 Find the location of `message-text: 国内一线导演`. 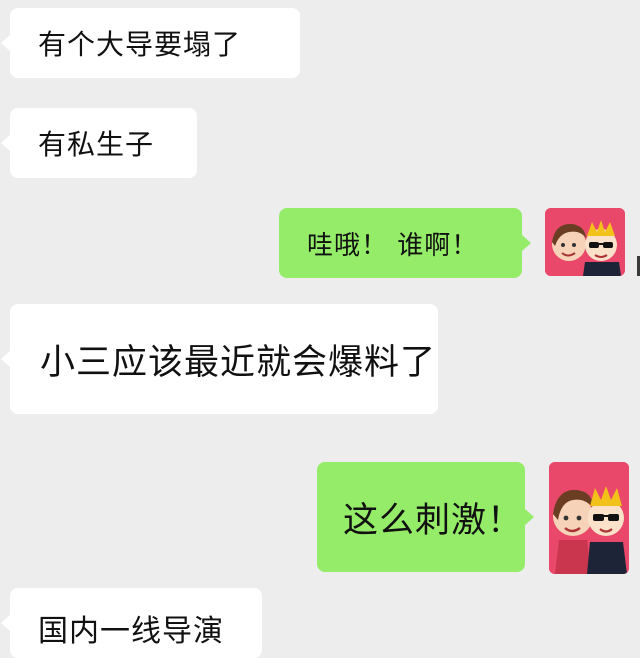

message-text: 国内一线导演 is located at coordinates (131, 631).